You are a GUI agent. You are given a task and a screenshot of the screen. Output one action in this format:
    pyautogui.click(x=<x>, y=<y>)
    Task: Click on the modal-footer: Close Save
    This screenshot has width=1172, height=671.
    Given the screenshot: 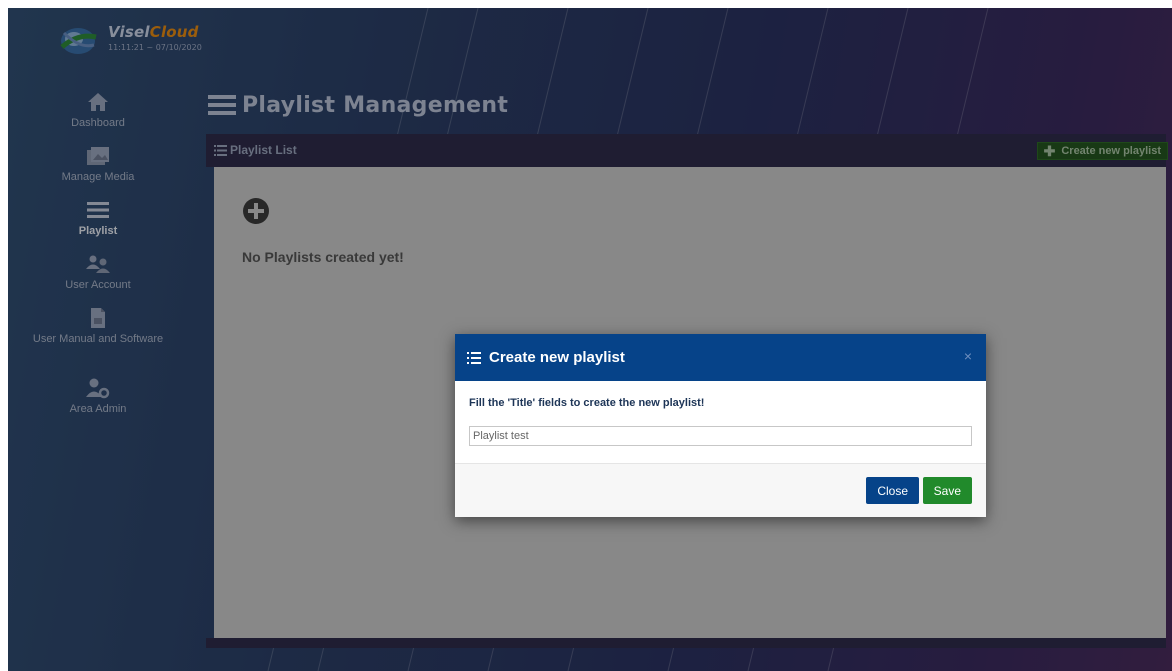 What is the action you would take?
    pyautogui.click(x=720, y=490)
    